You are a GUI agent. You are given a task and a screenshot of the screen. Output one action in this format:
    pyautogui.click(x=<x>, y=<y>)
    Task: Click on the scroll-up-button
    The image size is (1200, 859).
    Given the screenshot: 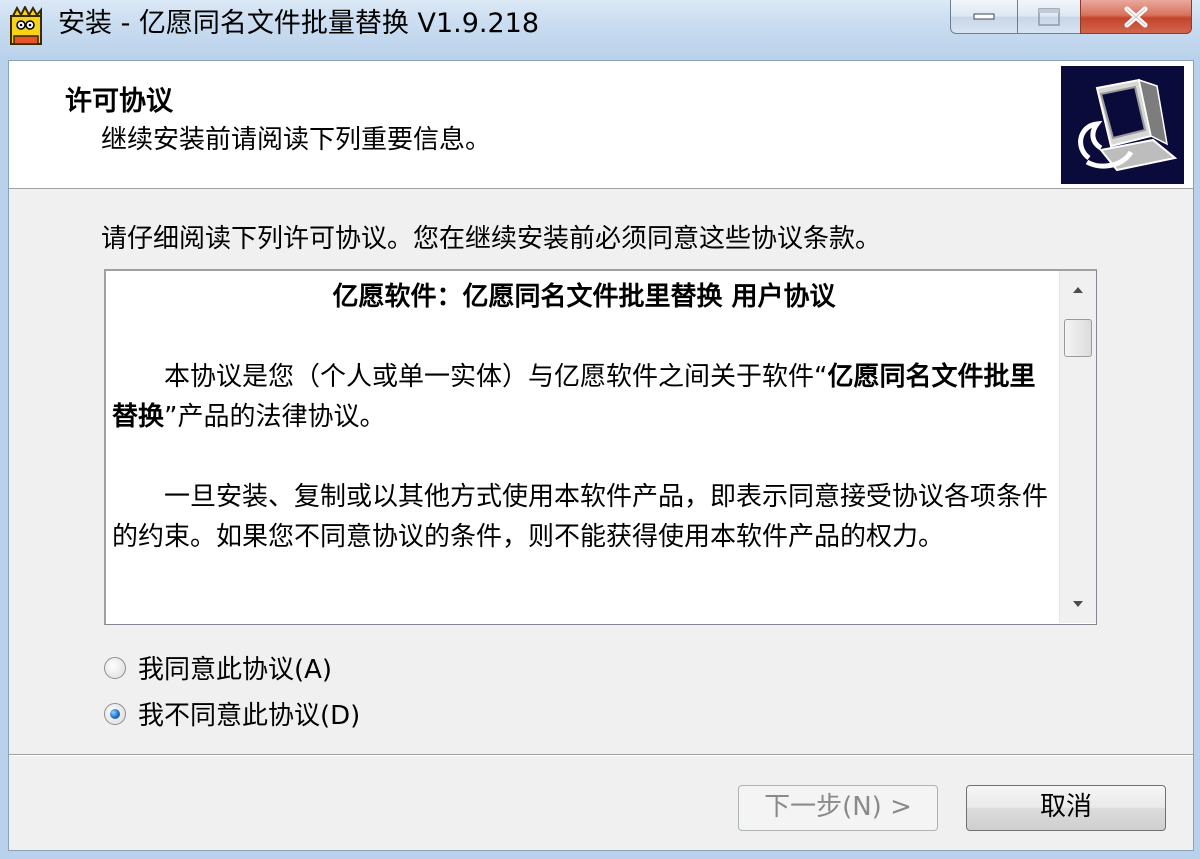 What is the action you would take?
    pyautogui.click(x=1078, y=290)
    